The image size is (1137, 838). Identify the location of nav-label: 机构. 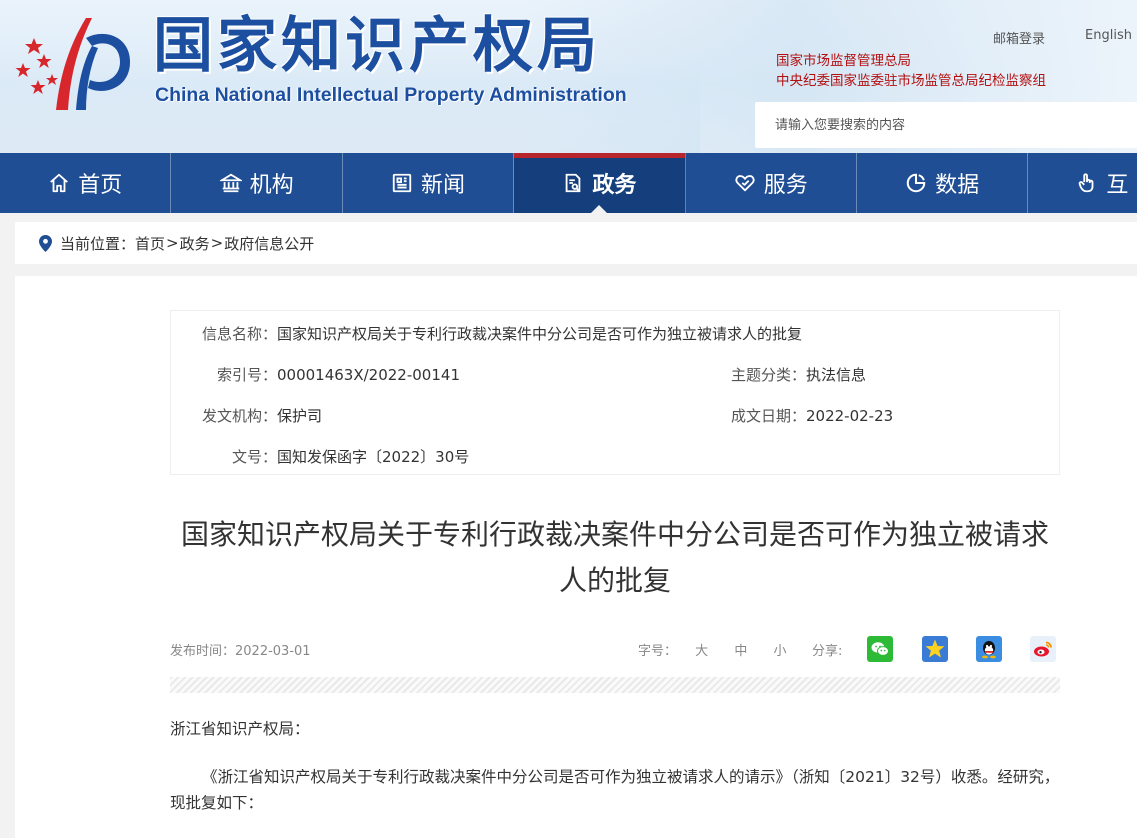
(271, 185).